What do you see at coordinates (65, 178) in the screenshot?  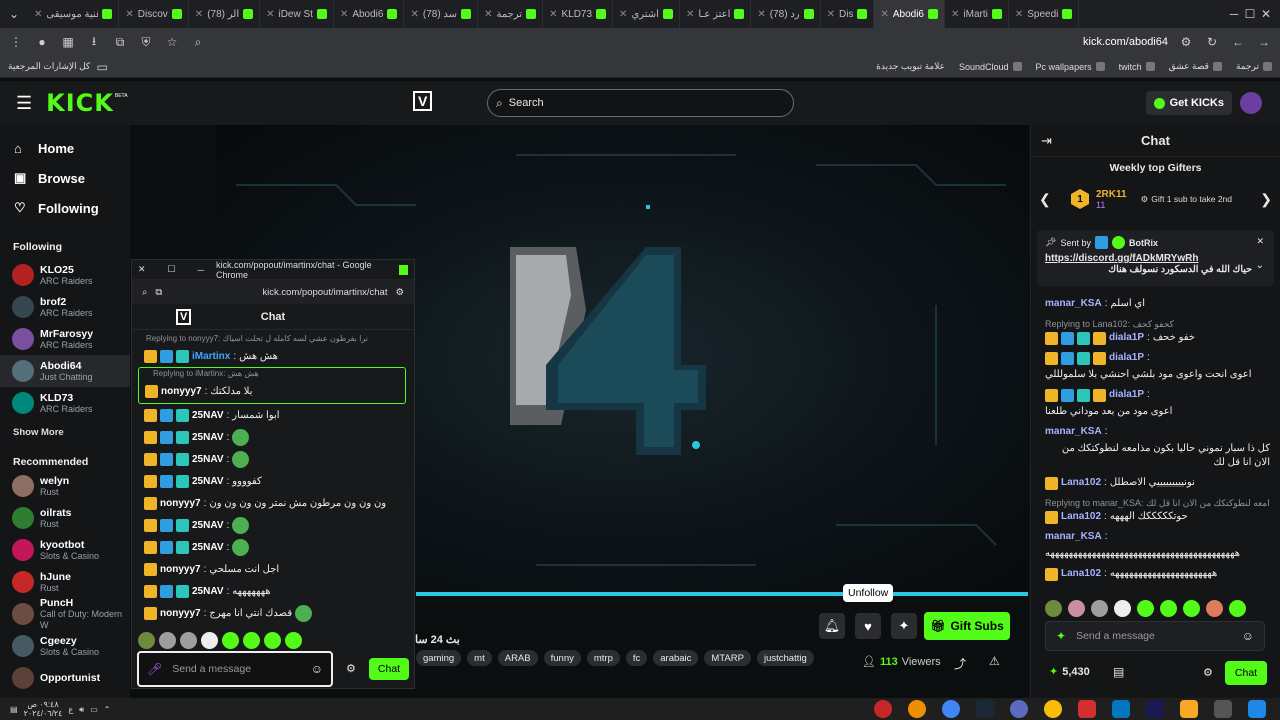 I see `nav-browse: ▣ Browse` at bounding box center [65, 178].